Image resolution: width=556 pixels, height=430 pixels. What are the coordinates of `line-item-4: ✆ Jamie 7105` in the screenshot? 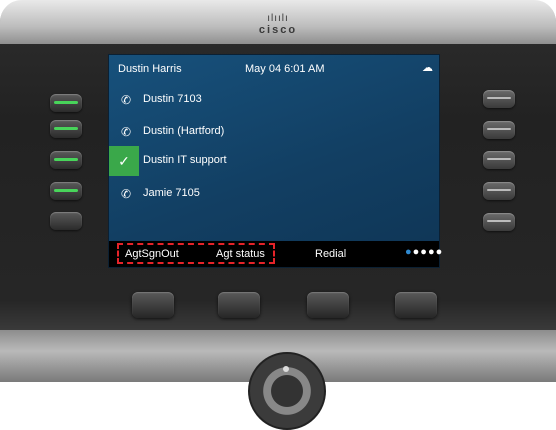 It's located at (274, 194).